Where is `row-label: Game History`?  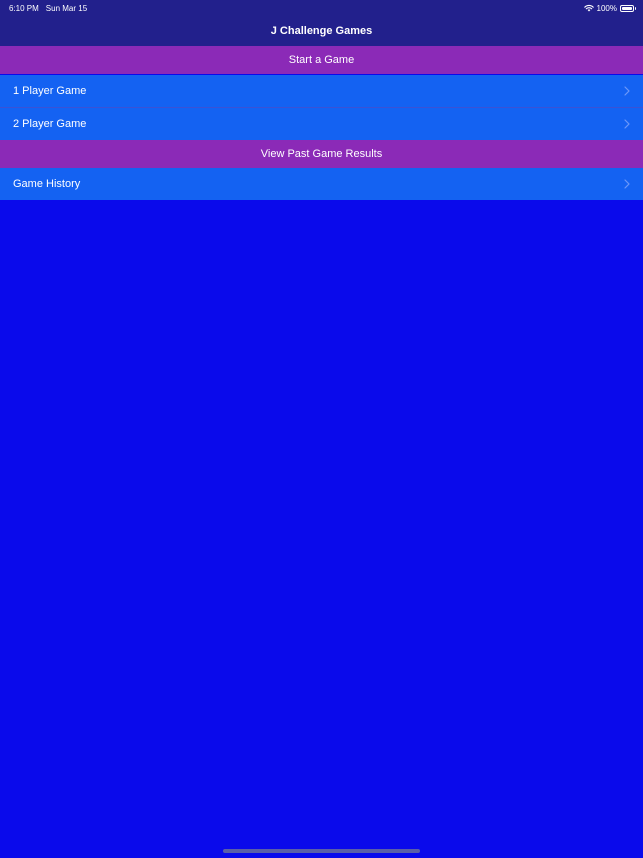
row-label: Game History is located at coordinates (47, 184).